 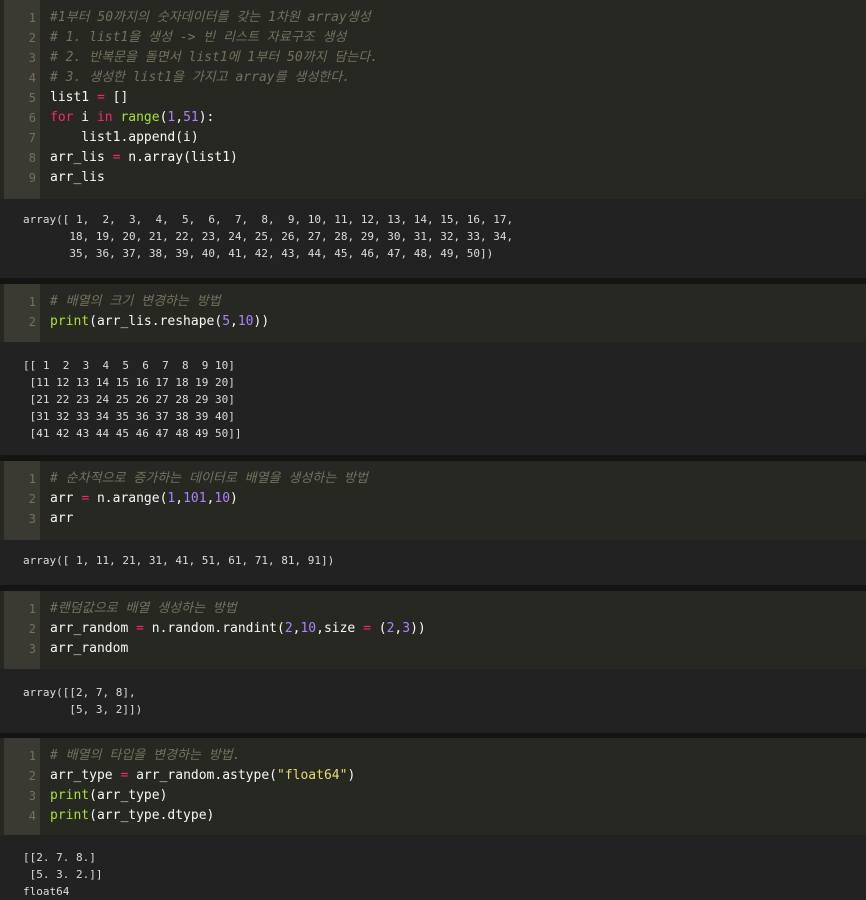 What do you see at coordinates (433, 649) in the screenshot?
I see `code-line: 3 arr_random` at bounding box center [433, 649].